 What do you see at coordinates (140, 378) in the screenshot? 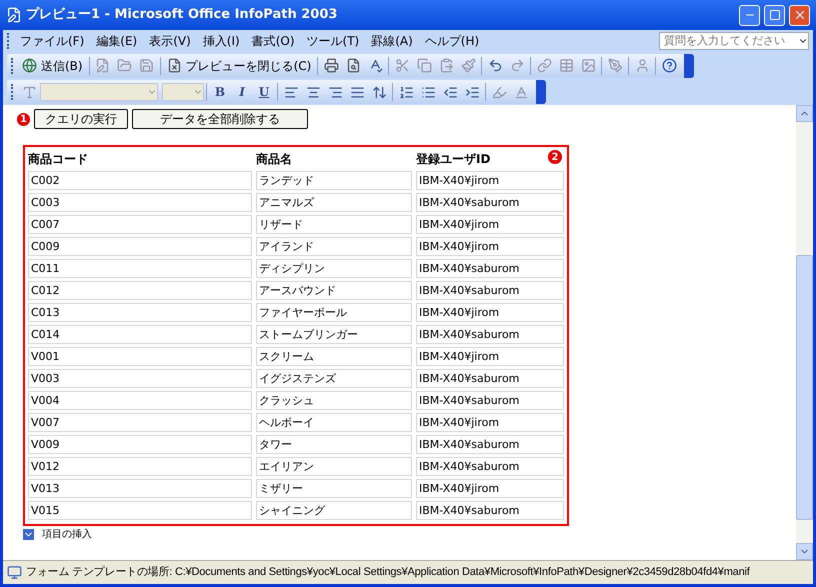
I see `text-field: V003` at bounding box center [140, 378].